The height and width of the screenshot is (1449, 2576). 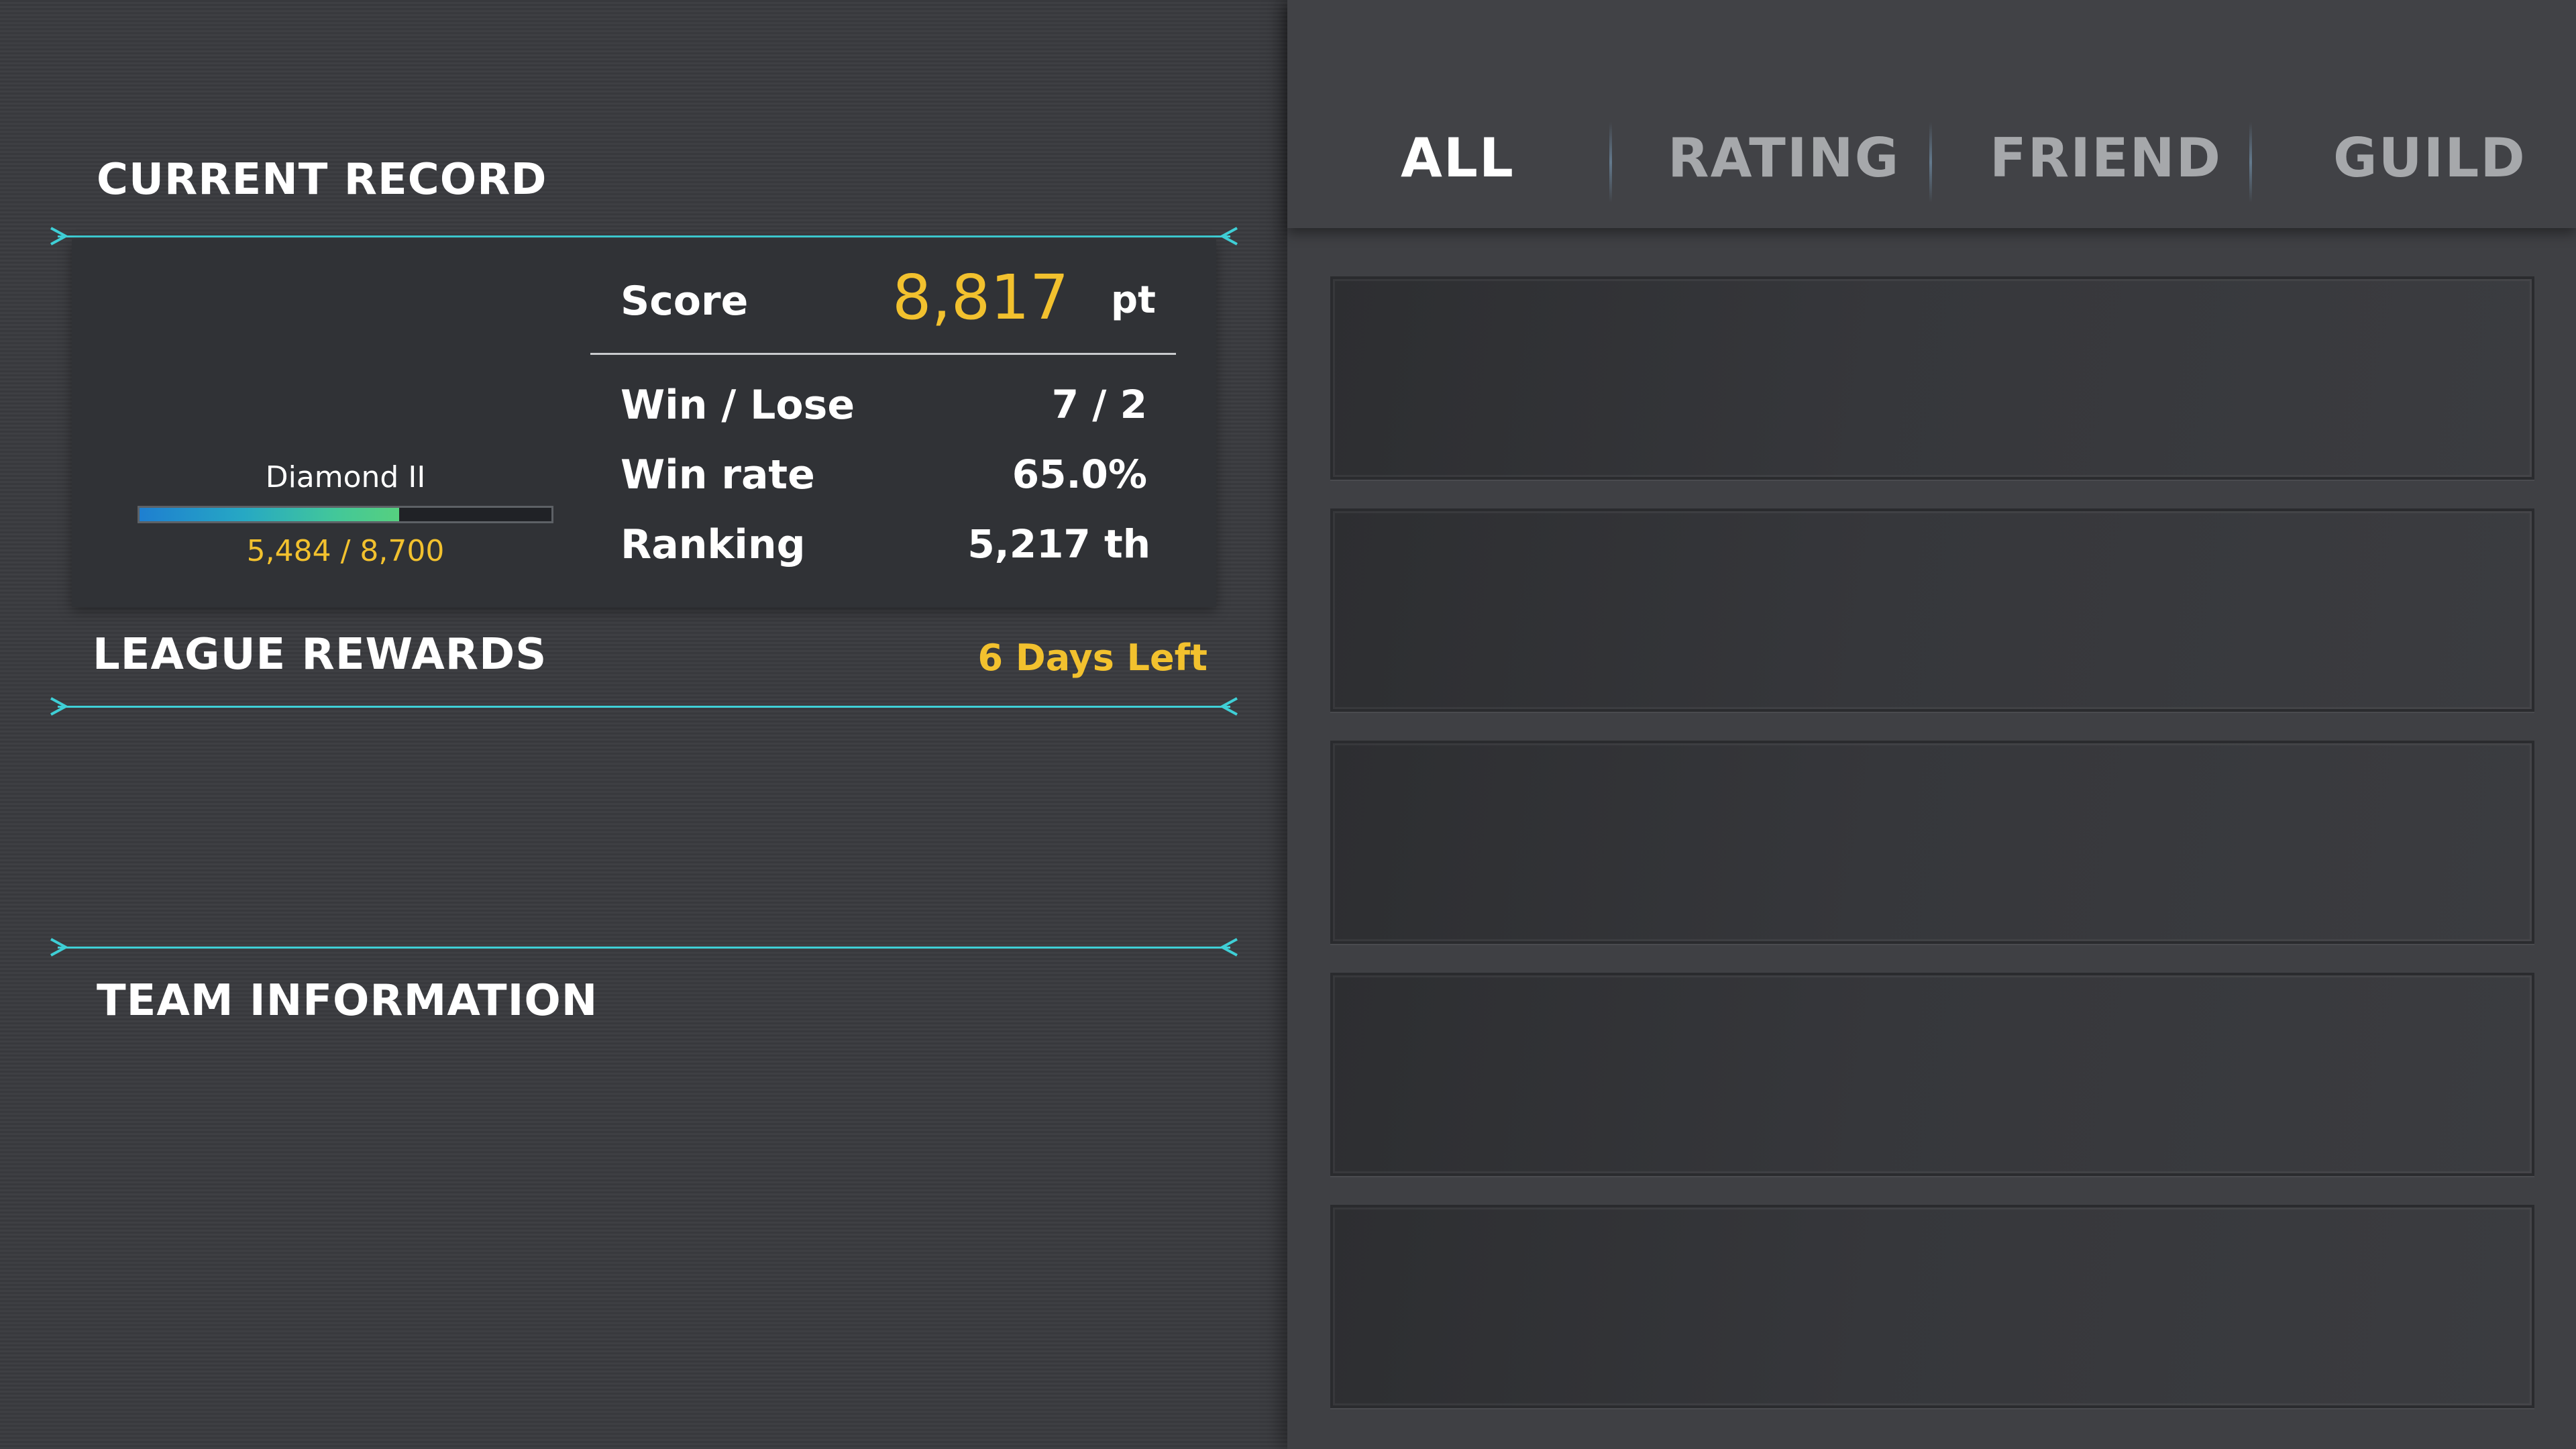 I want to click on win-lose-label: Win / Lose, so click(x=738, y=405).